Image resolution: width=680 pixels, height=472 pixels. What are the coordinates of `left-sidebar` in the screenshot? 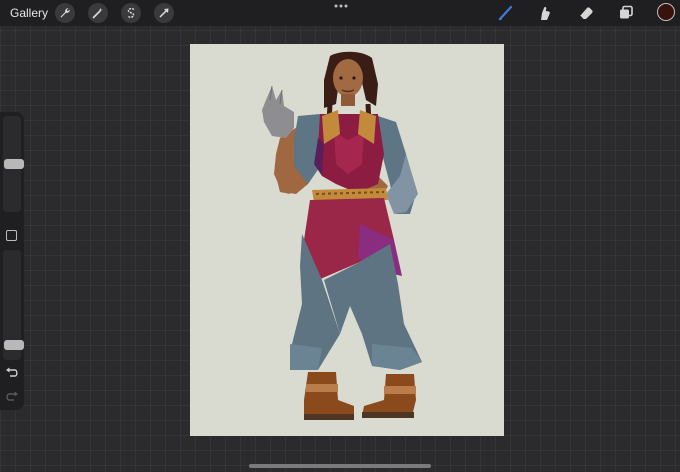 It's located at (12, 261).